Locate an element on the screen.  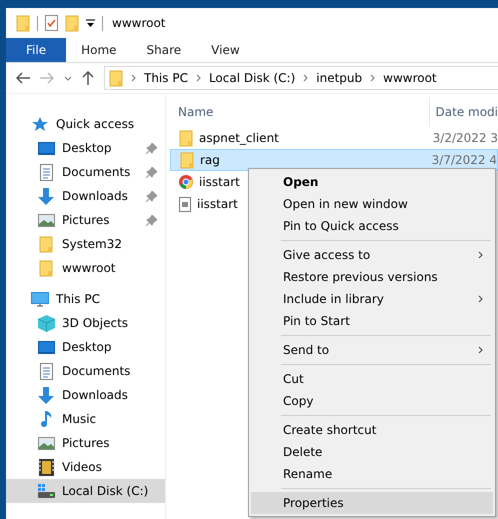
date-modified: 3/7/2022 4 is located at coordinates (464, 160).